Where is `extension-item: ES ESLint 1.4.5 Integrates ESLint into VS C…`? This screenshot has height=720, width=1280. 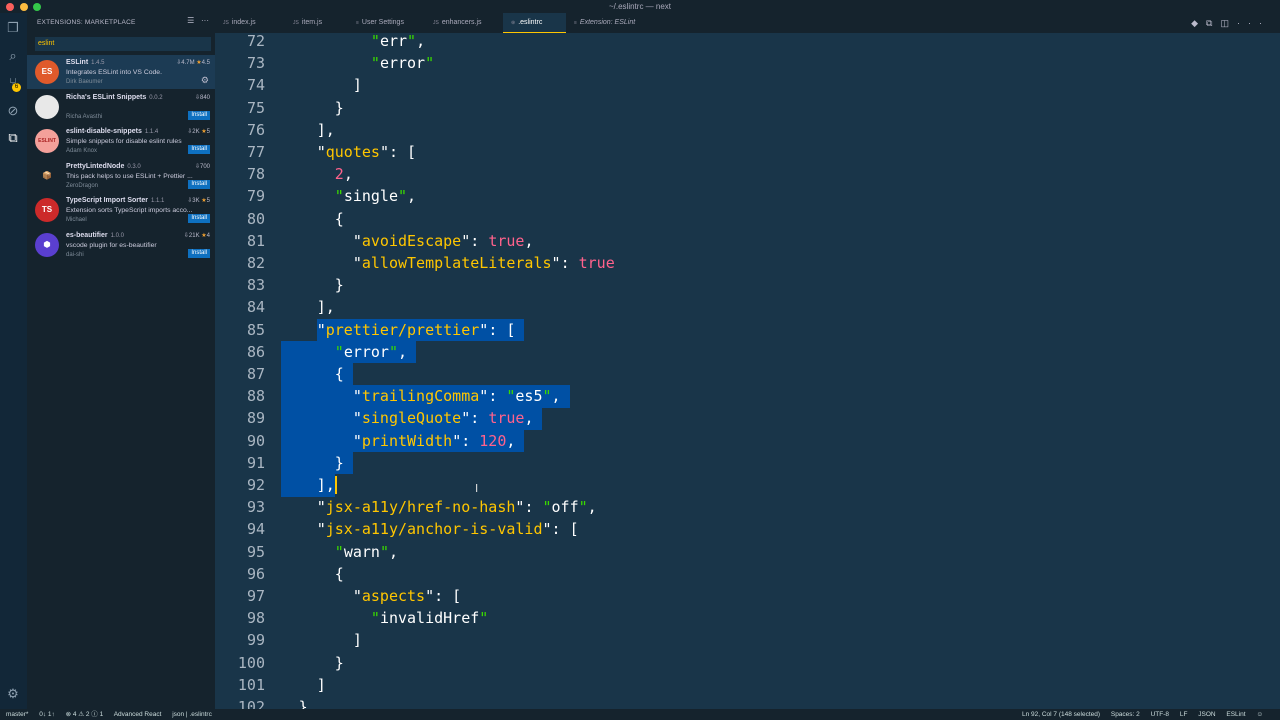
extension-item: ES ESLint 1.4.5 Integrates ESLint into VS C… is located at coordinates (121, 72).